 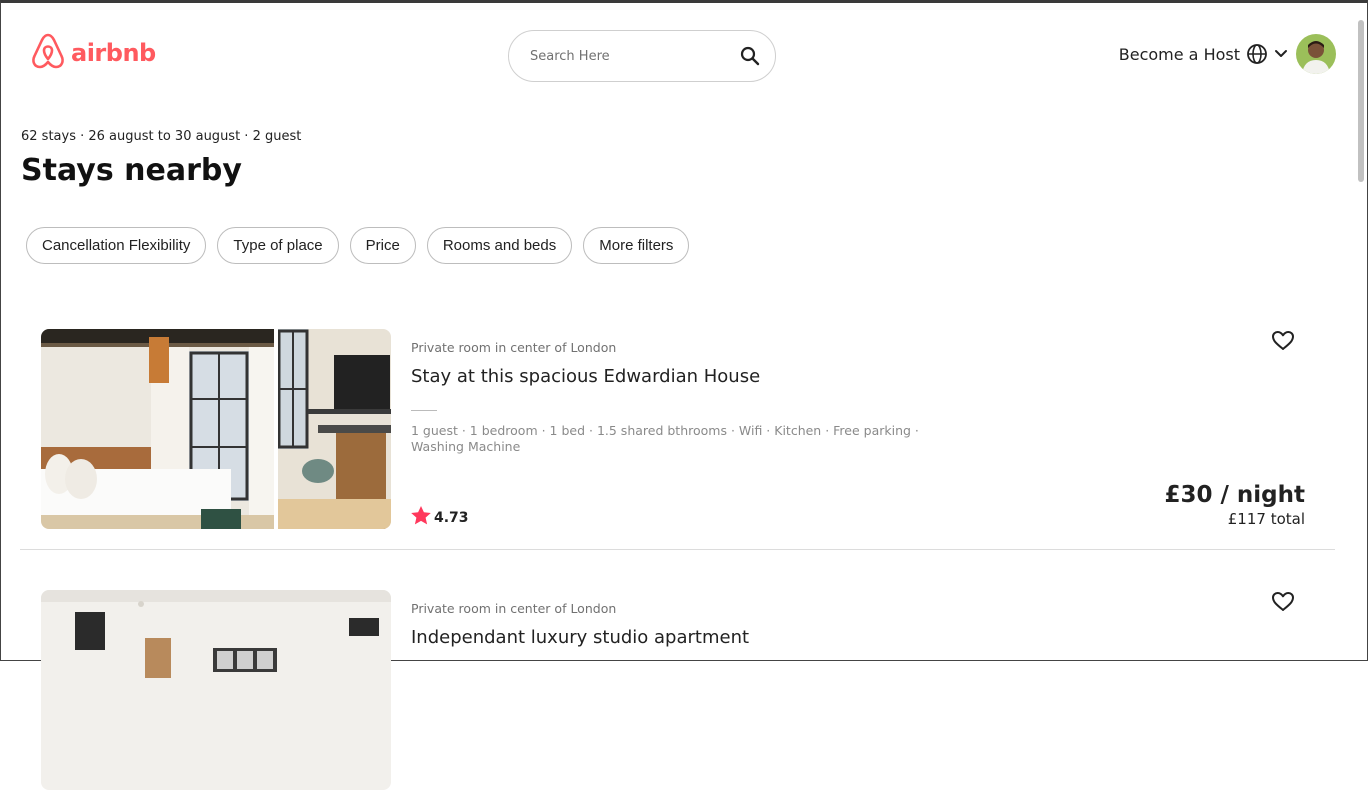 What do you see at coordinates (131, 170) in the screenshot?
I see `page-title: Stays nearby` at bounding box center [131, 170].